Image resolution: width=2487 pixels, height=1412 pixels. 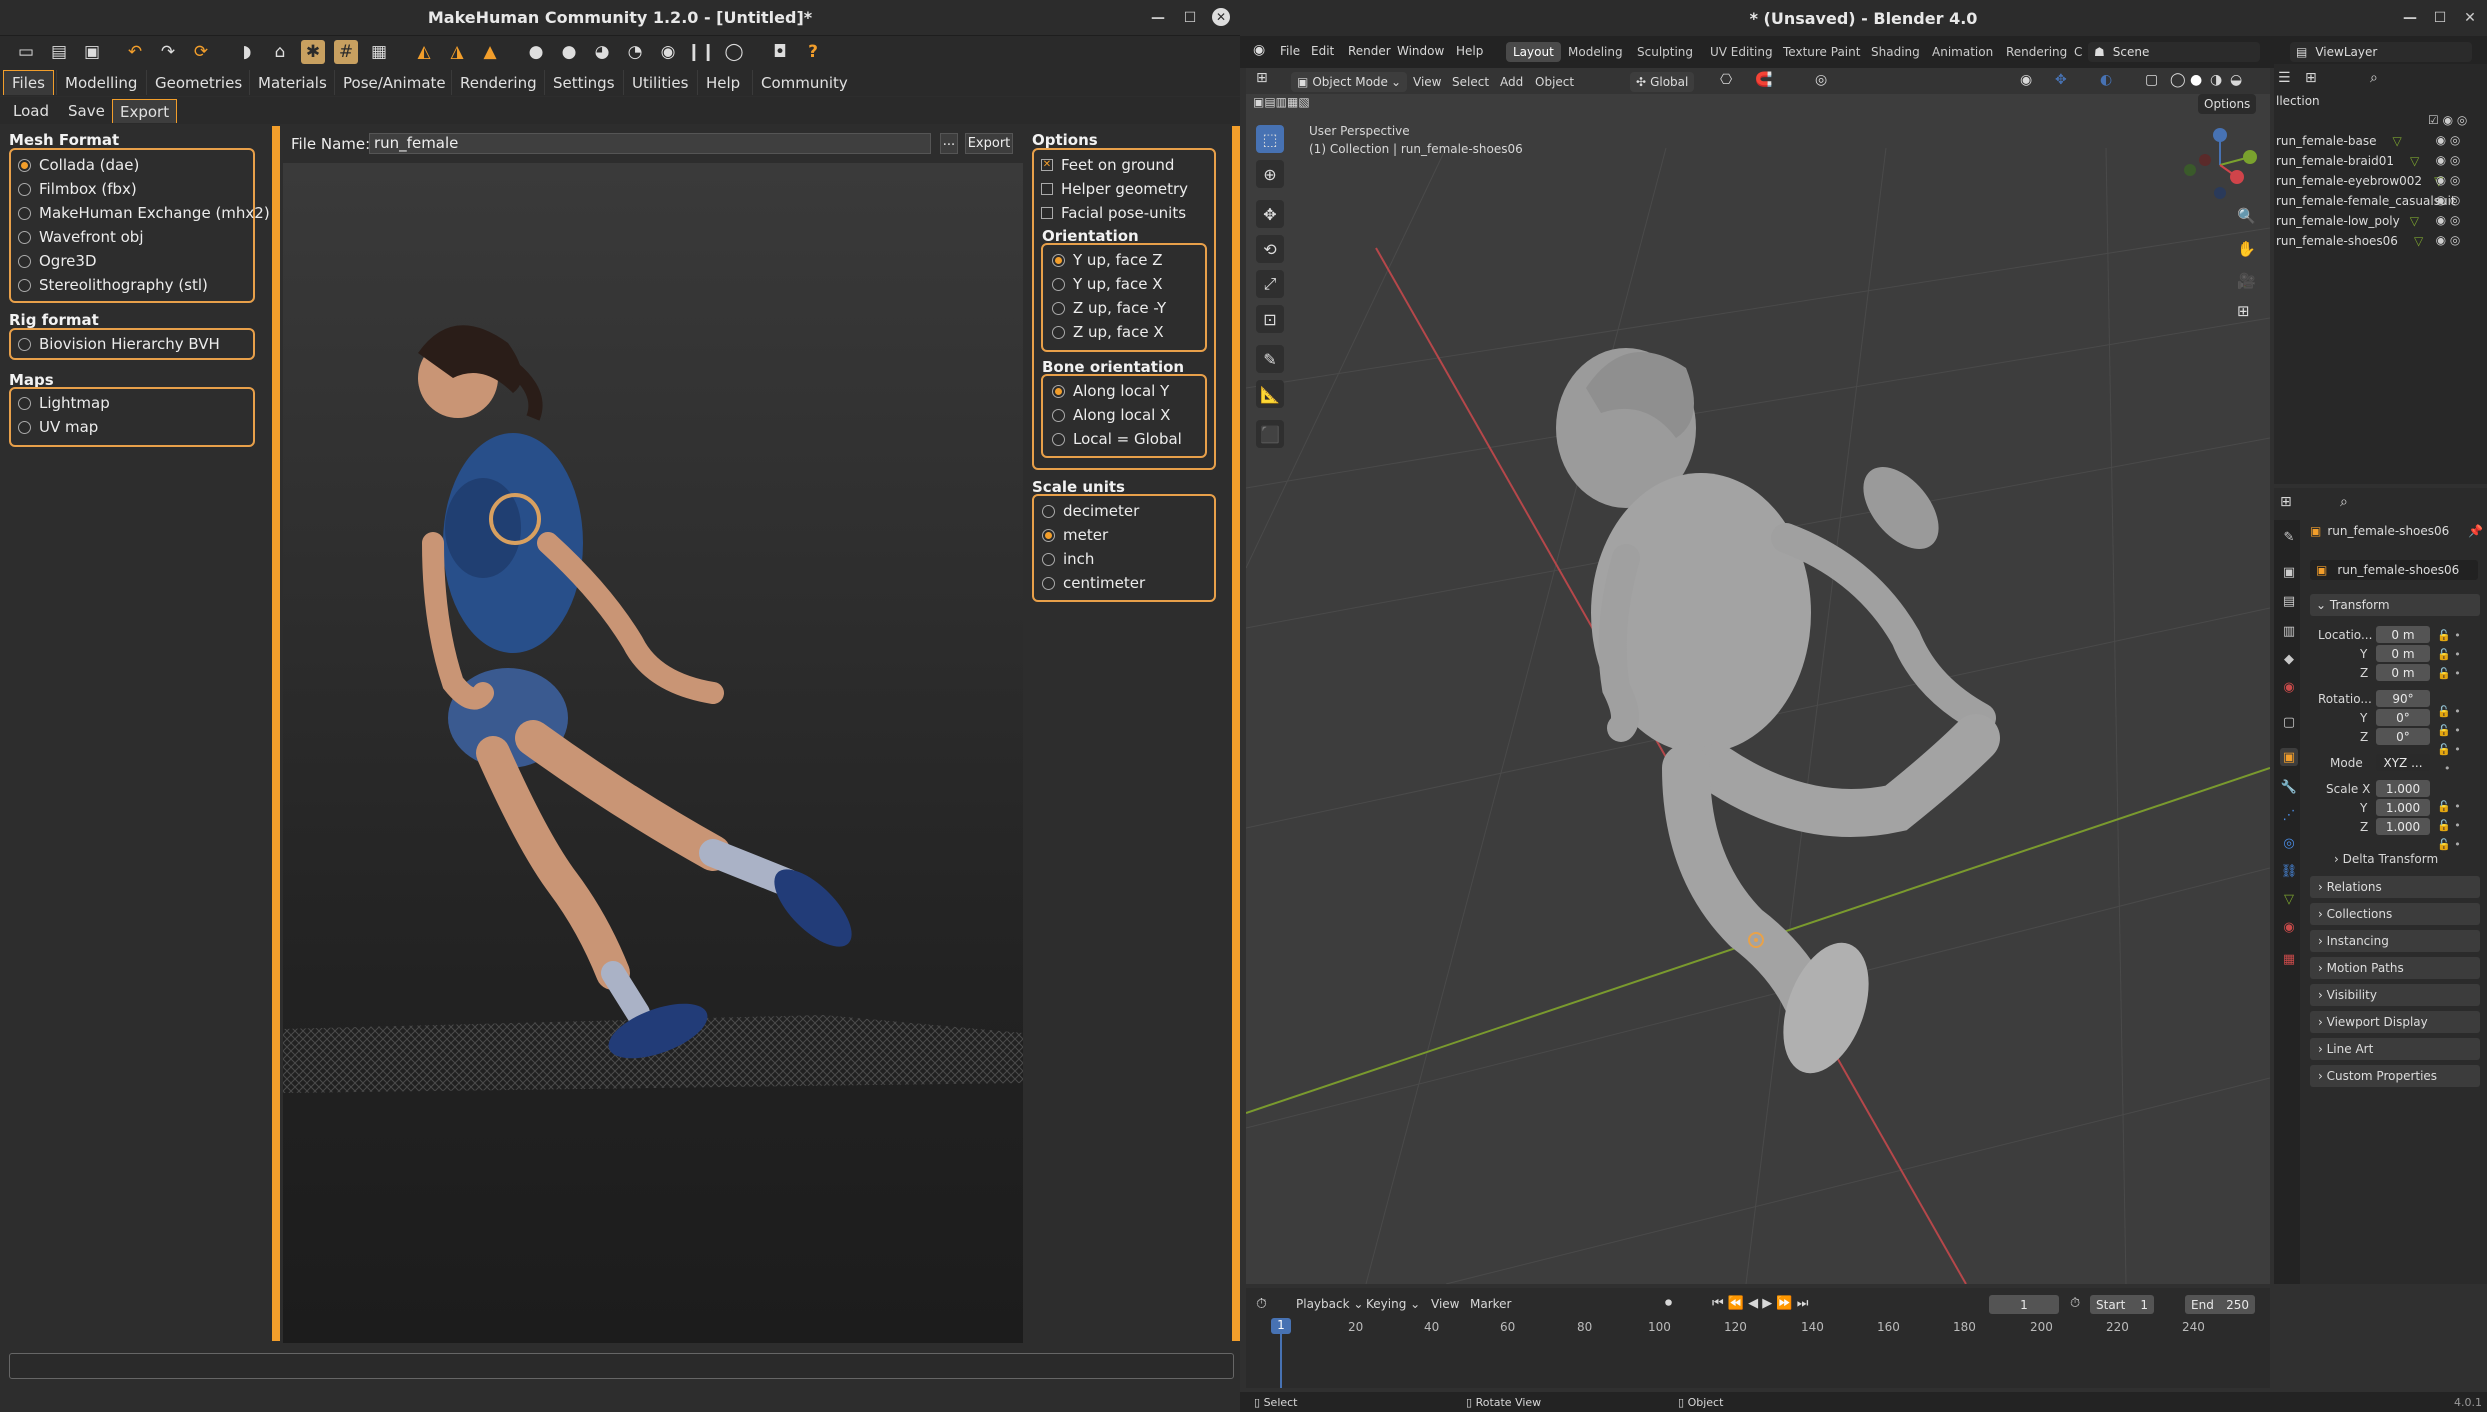 I want to click on tool-tab-icon: ✎, so click(x=2289, y=537).